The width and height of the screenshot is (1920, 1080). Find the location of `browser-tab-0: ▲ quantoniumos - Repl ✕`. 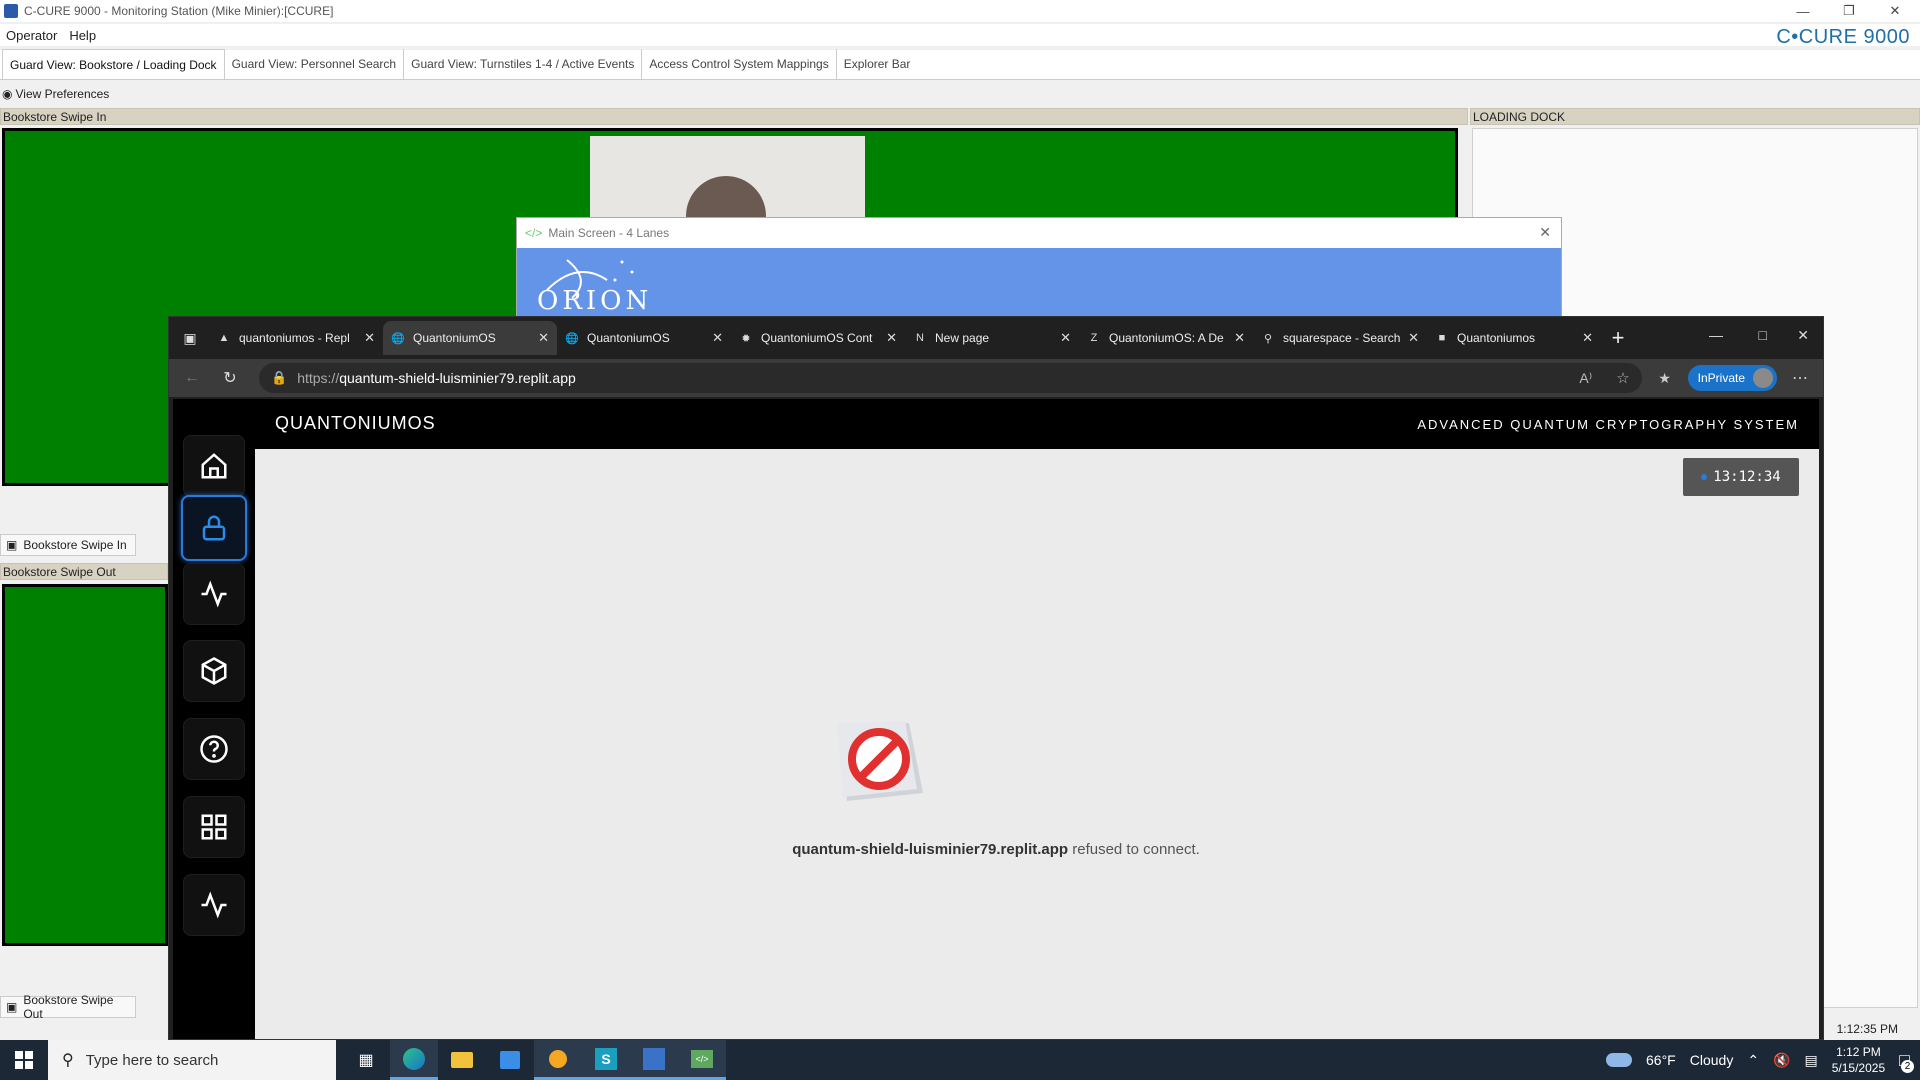

browser-tab-0: ▲ quantoniumos - Repl ✕ is located at coordinates (296, 338).